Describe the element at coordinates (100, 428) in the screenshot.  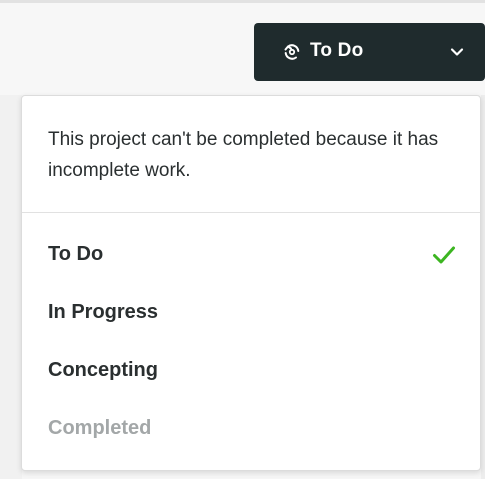
I see `status-option-label: Completed` at that location.